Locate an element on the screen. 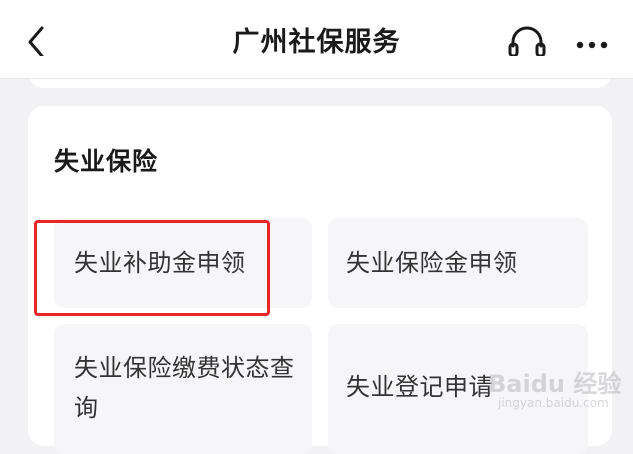  section-title: 失业保险 is located at coordinates (106, 161).